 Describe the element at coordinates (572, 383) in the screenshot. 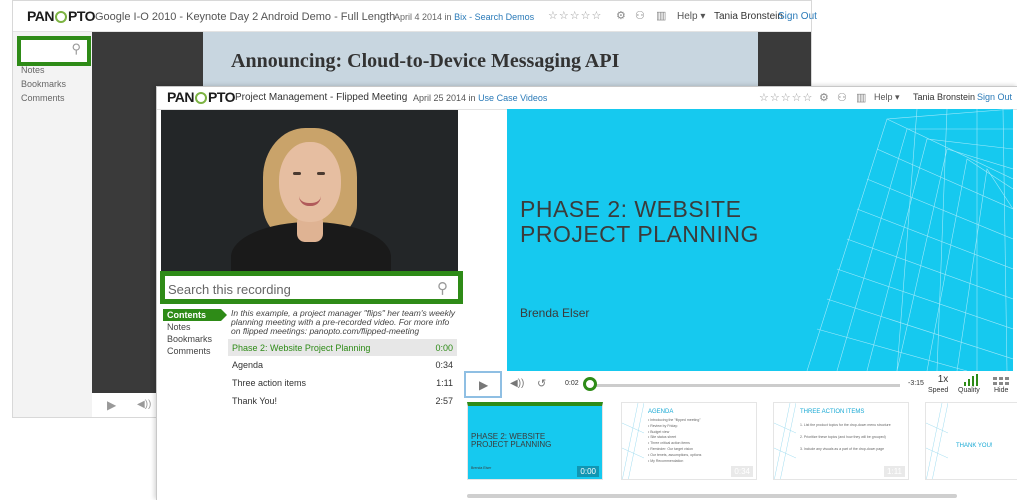

I see `elapsed-time: 0:02` at that location.